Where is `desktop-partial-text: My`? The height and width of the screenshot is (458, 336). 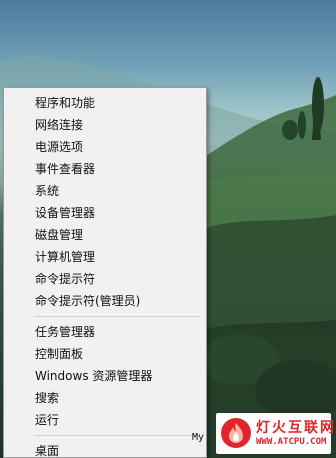
desktop-partial-text: My is located at coordinates (198, 437).